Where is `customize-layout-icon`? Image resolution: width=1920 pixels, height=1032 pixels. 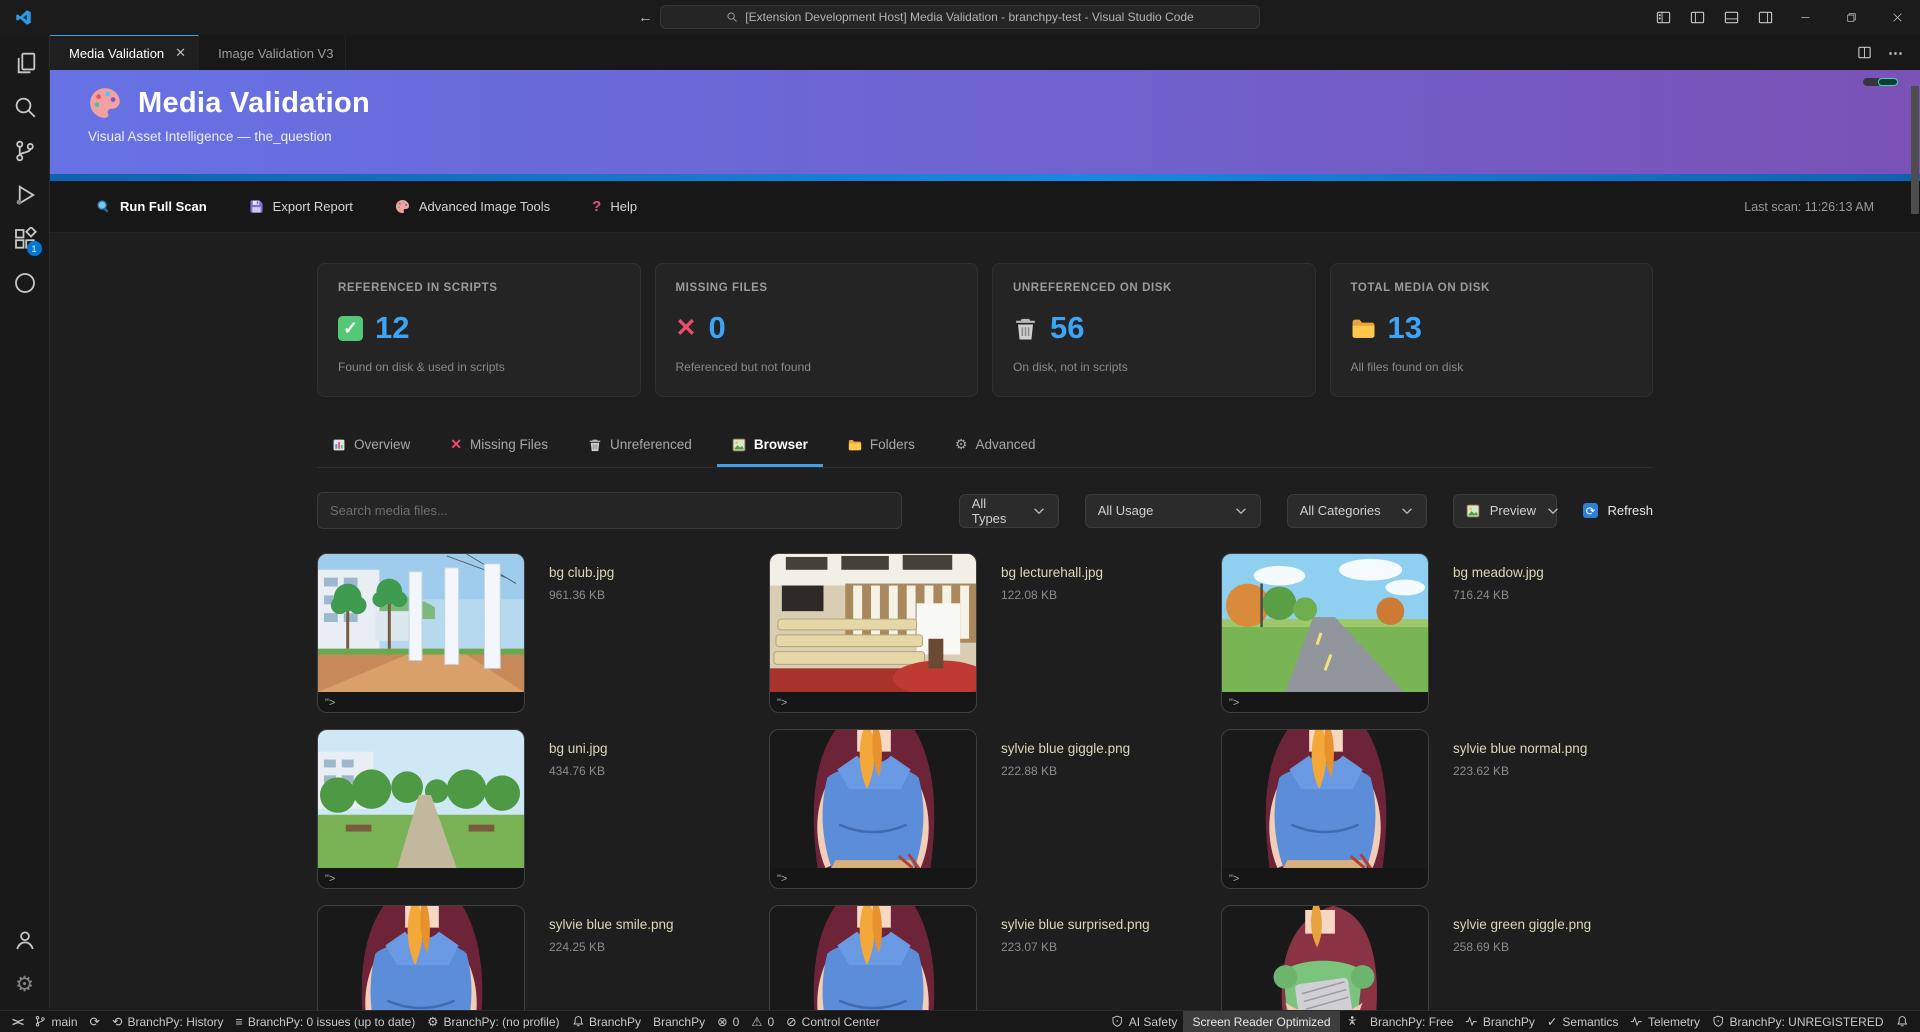
customize-layout-icon is located at coordinates (1663, 17).